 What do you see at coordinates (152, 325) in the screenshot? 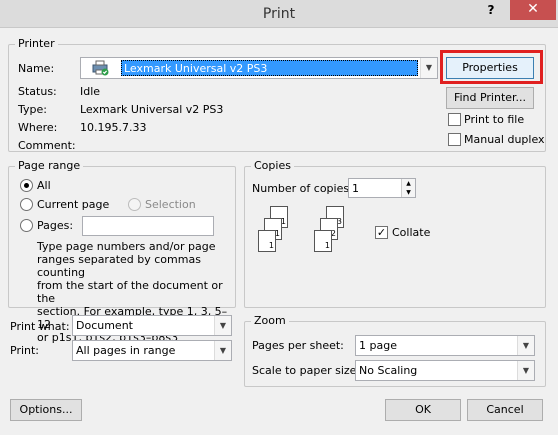
I see `print-what-select: Document ▼` at bounding box center [152, 325].